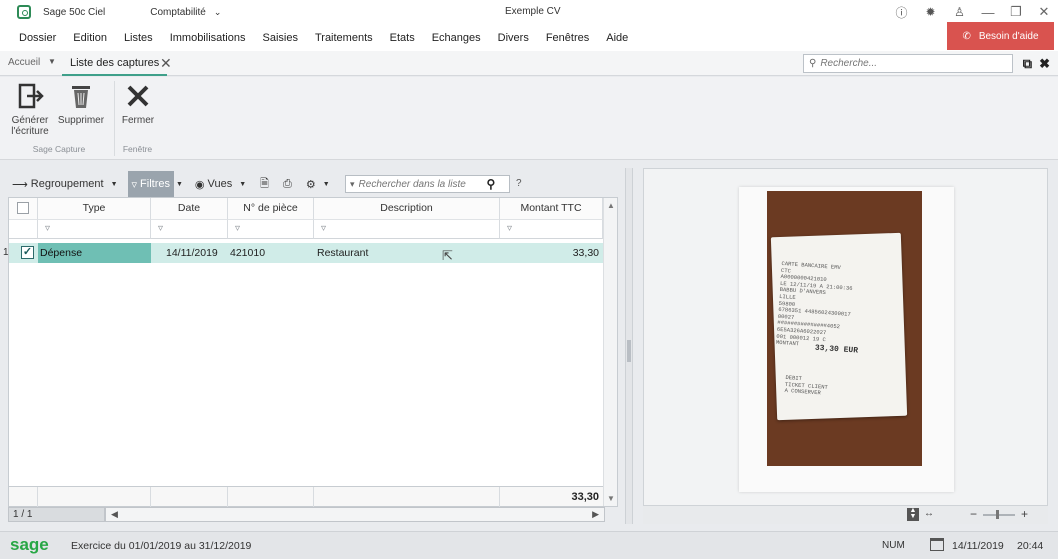 This screenshot has height=559, width=1058. Describe the element at coordinates (179, 184) in the screenshot. I see `filters-dropdown-icon: ▼` at that location.